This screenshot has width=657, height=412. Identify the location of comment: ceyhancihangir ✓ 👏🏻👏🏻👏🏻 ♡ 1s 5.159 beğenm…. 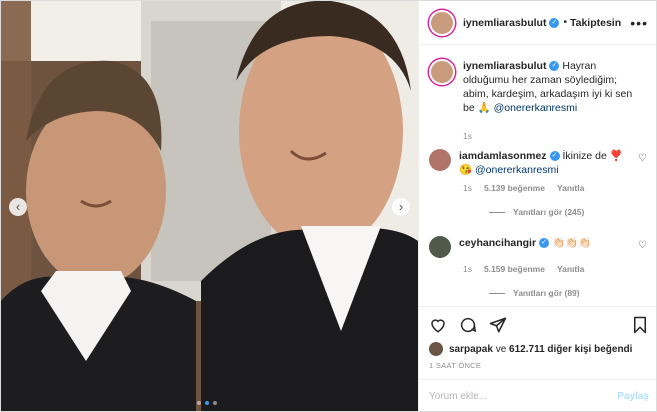
(539, 267).